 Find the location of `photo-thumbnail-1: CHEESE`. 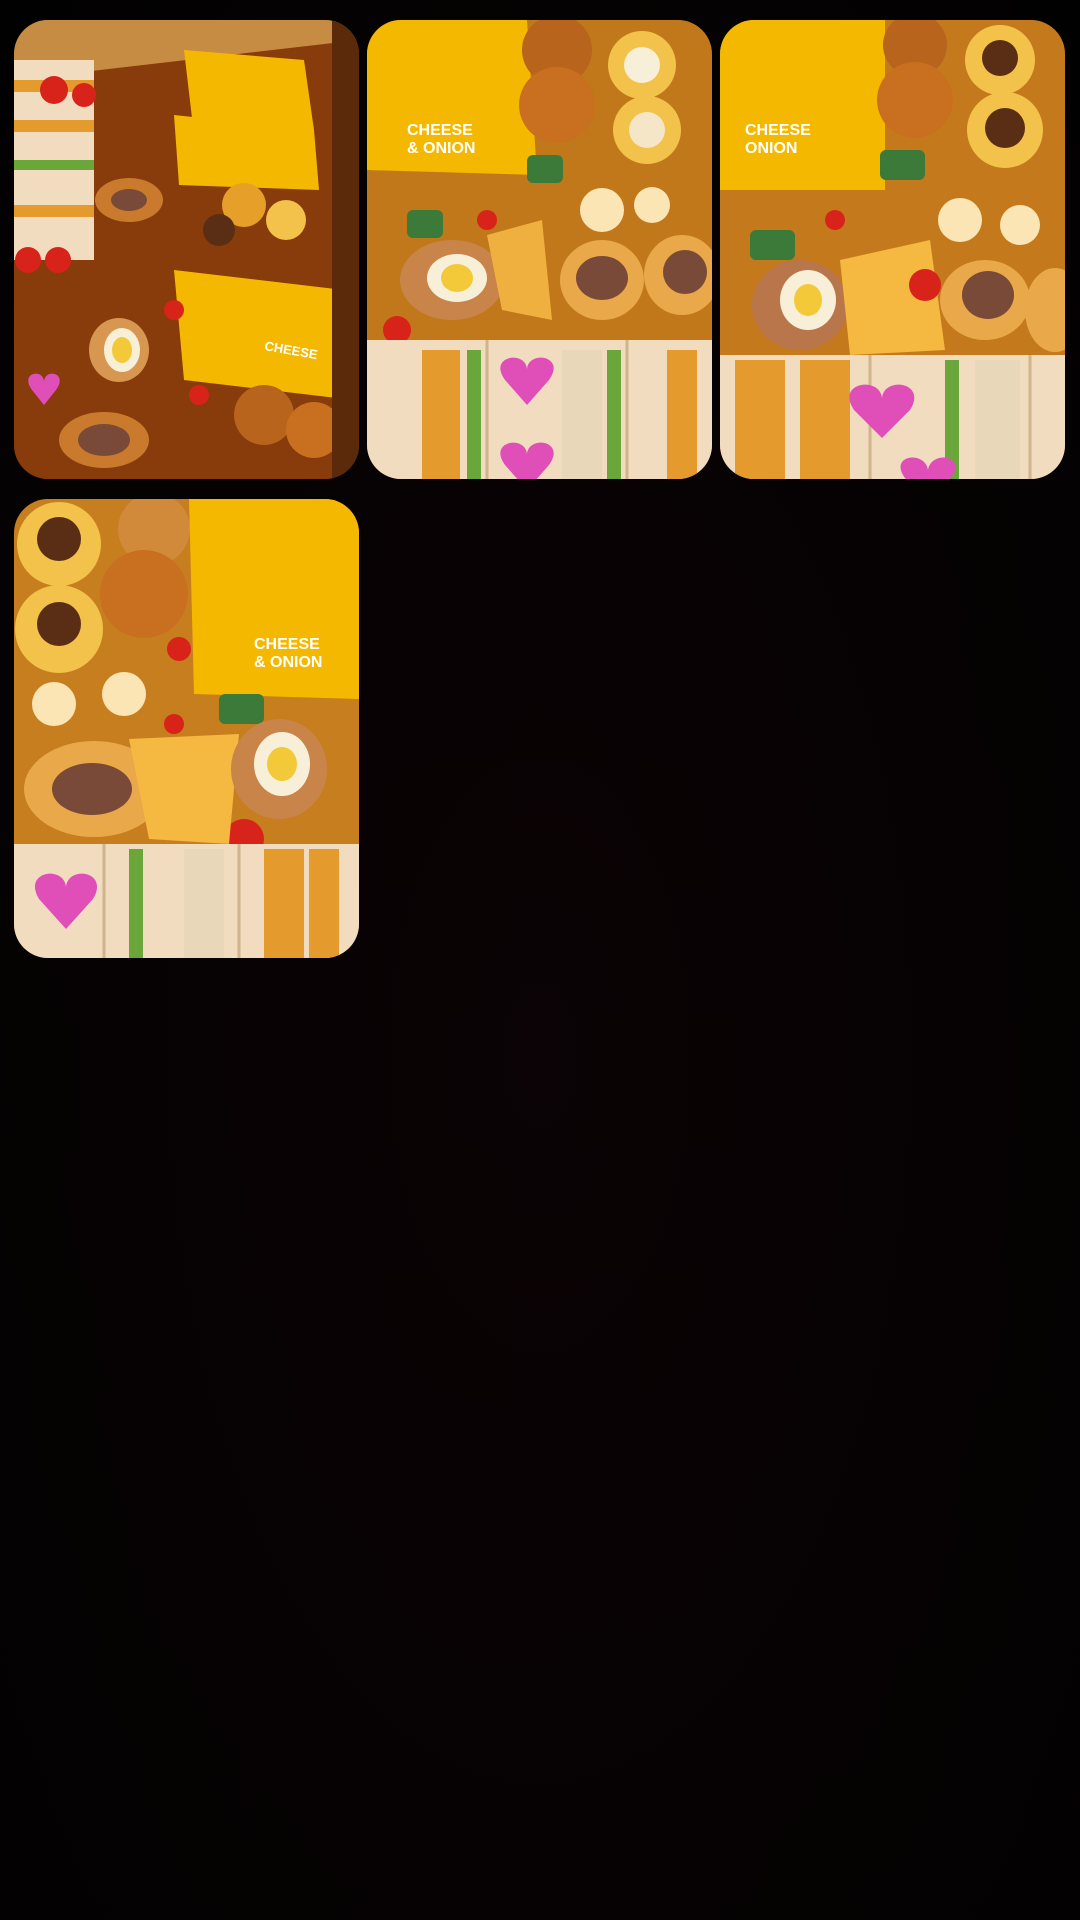

photo-thumbnail-1: CHEESE is located at coordinates (186, 249).